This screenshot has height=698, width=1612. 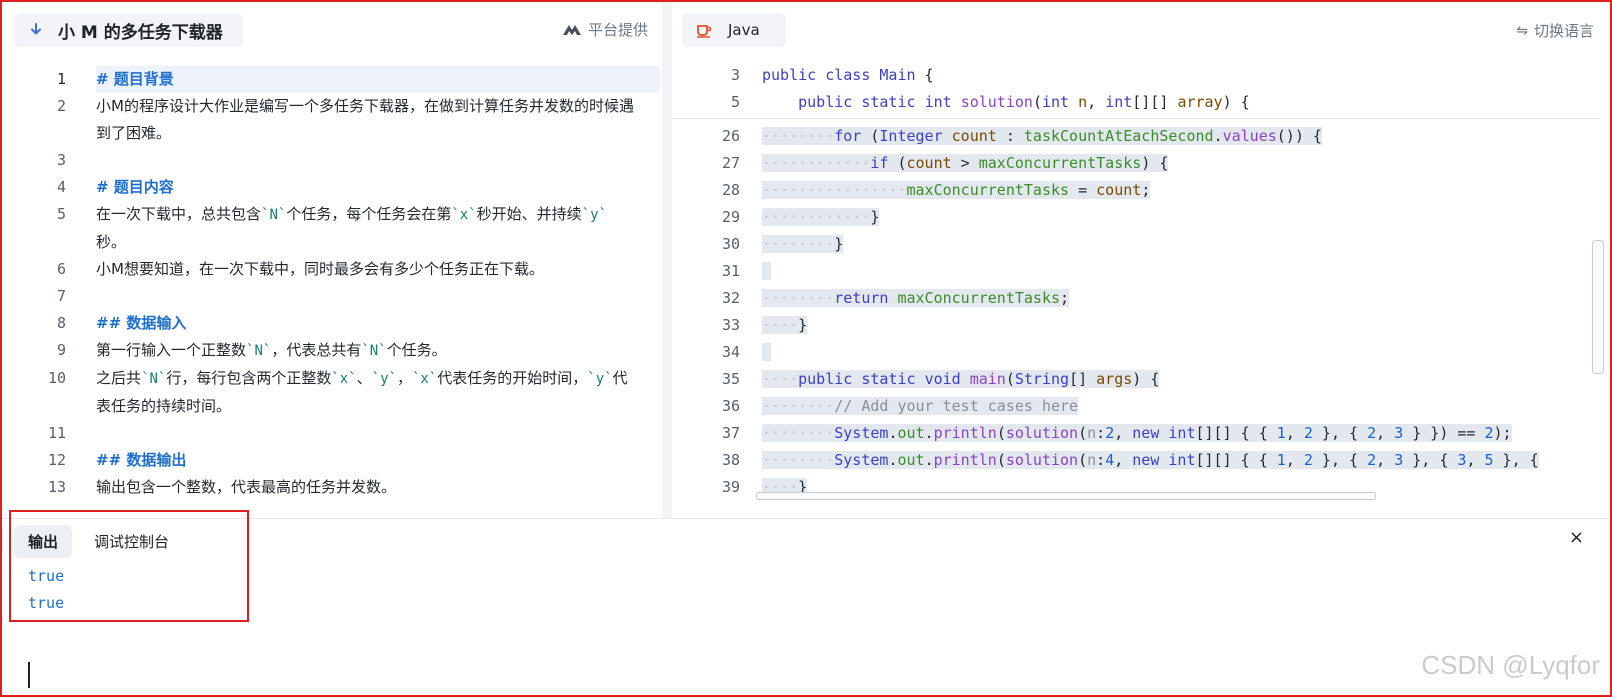 I want to click on text-cursor, so click(x=29, y=675).